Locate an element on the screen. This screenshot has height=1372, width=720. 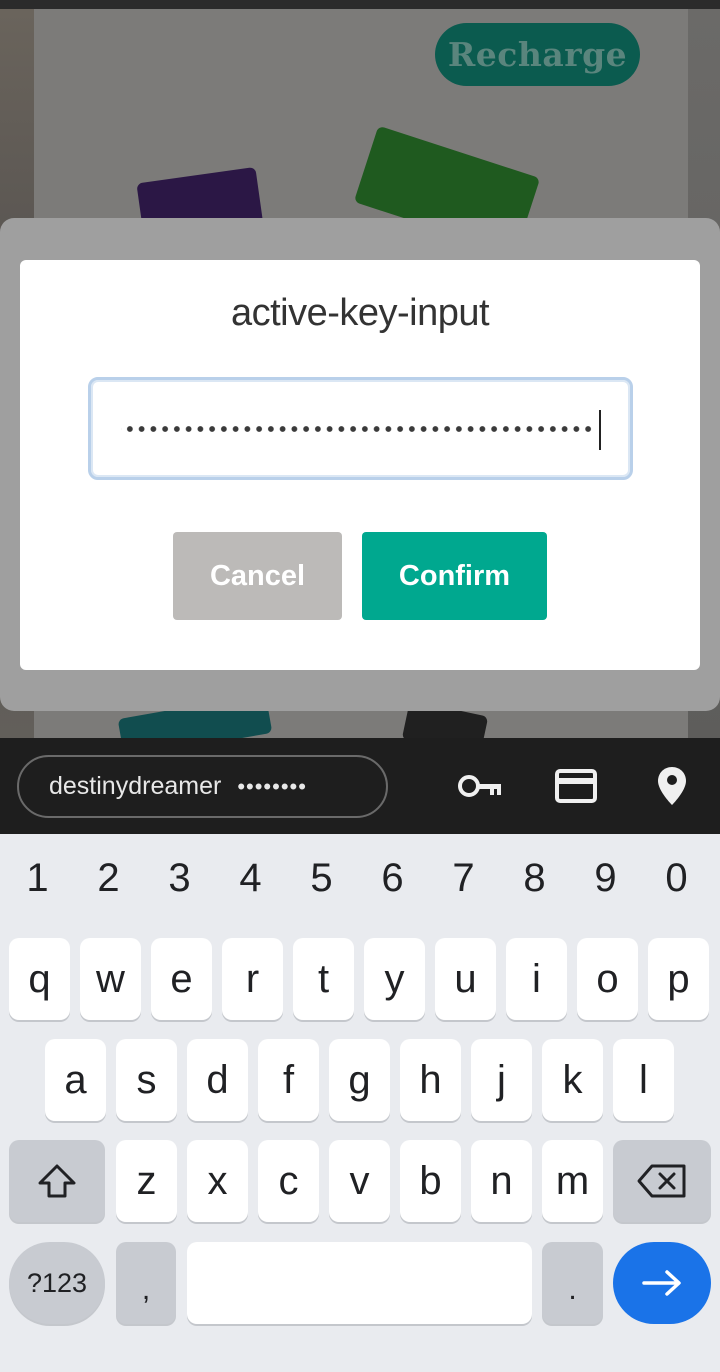
recharge-button: Recharge is located at coordinates (537, 54).